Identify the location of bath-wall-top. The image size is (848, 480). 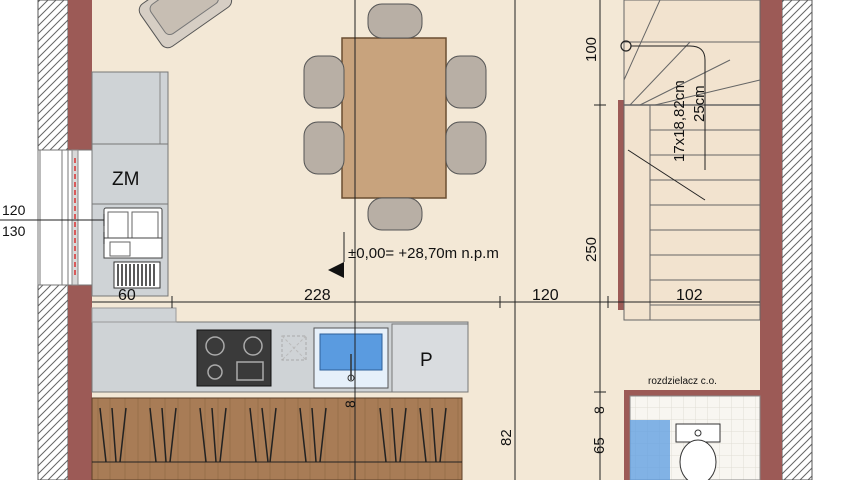
(692, 393).